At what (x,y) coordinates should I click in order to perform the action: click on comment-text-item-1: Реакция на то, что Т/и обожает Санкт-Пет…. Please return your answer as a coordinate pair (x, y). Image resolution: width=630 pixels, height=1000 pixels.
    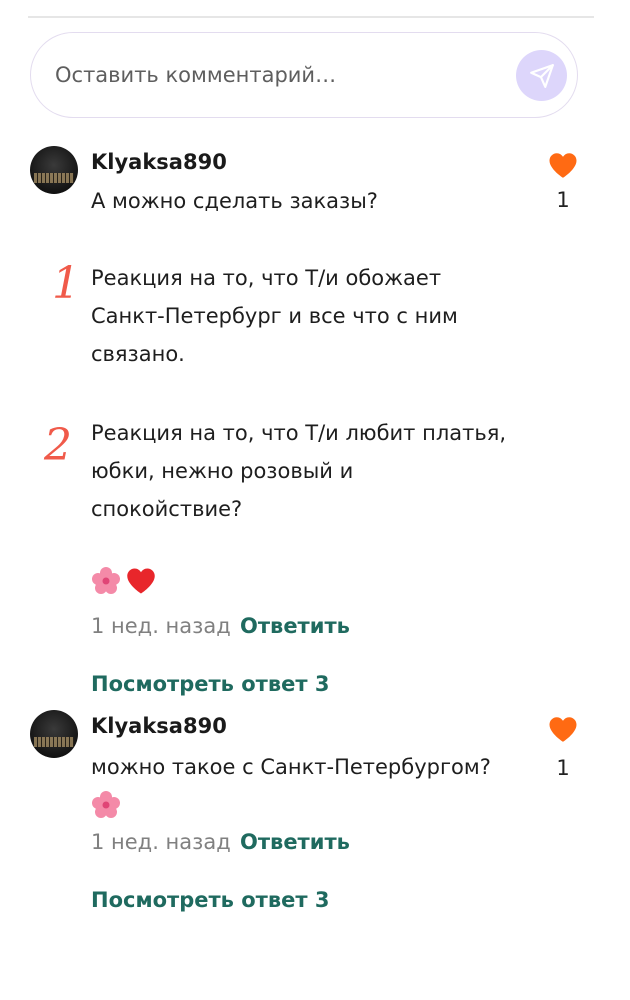
    Looking at the image, I should click on (274, 316).